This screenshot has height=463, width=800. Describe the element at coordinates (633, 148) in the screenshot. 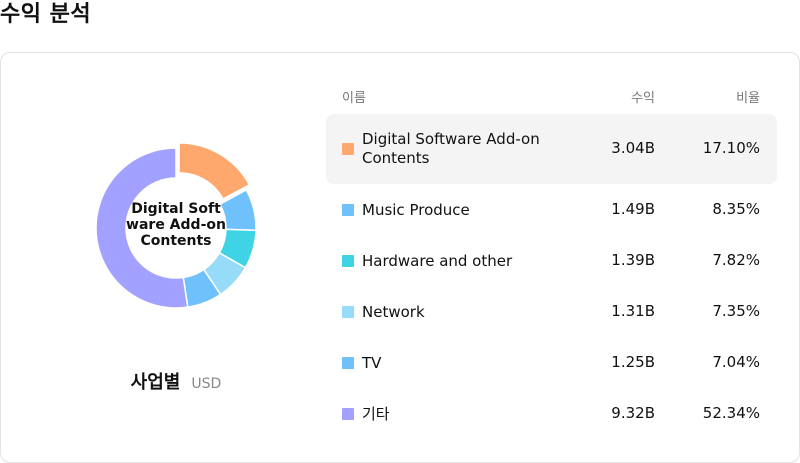

I see `row-revenue: 3.04B` at that location.